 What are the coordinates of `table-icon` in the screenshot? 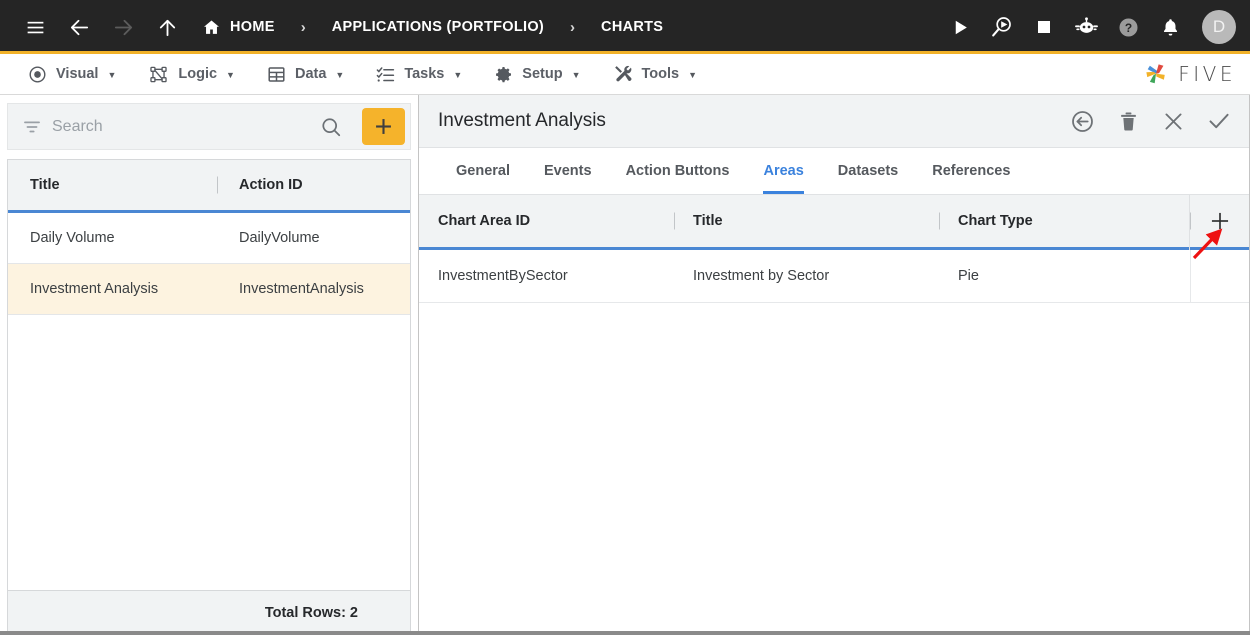 It's located at (276, 74).